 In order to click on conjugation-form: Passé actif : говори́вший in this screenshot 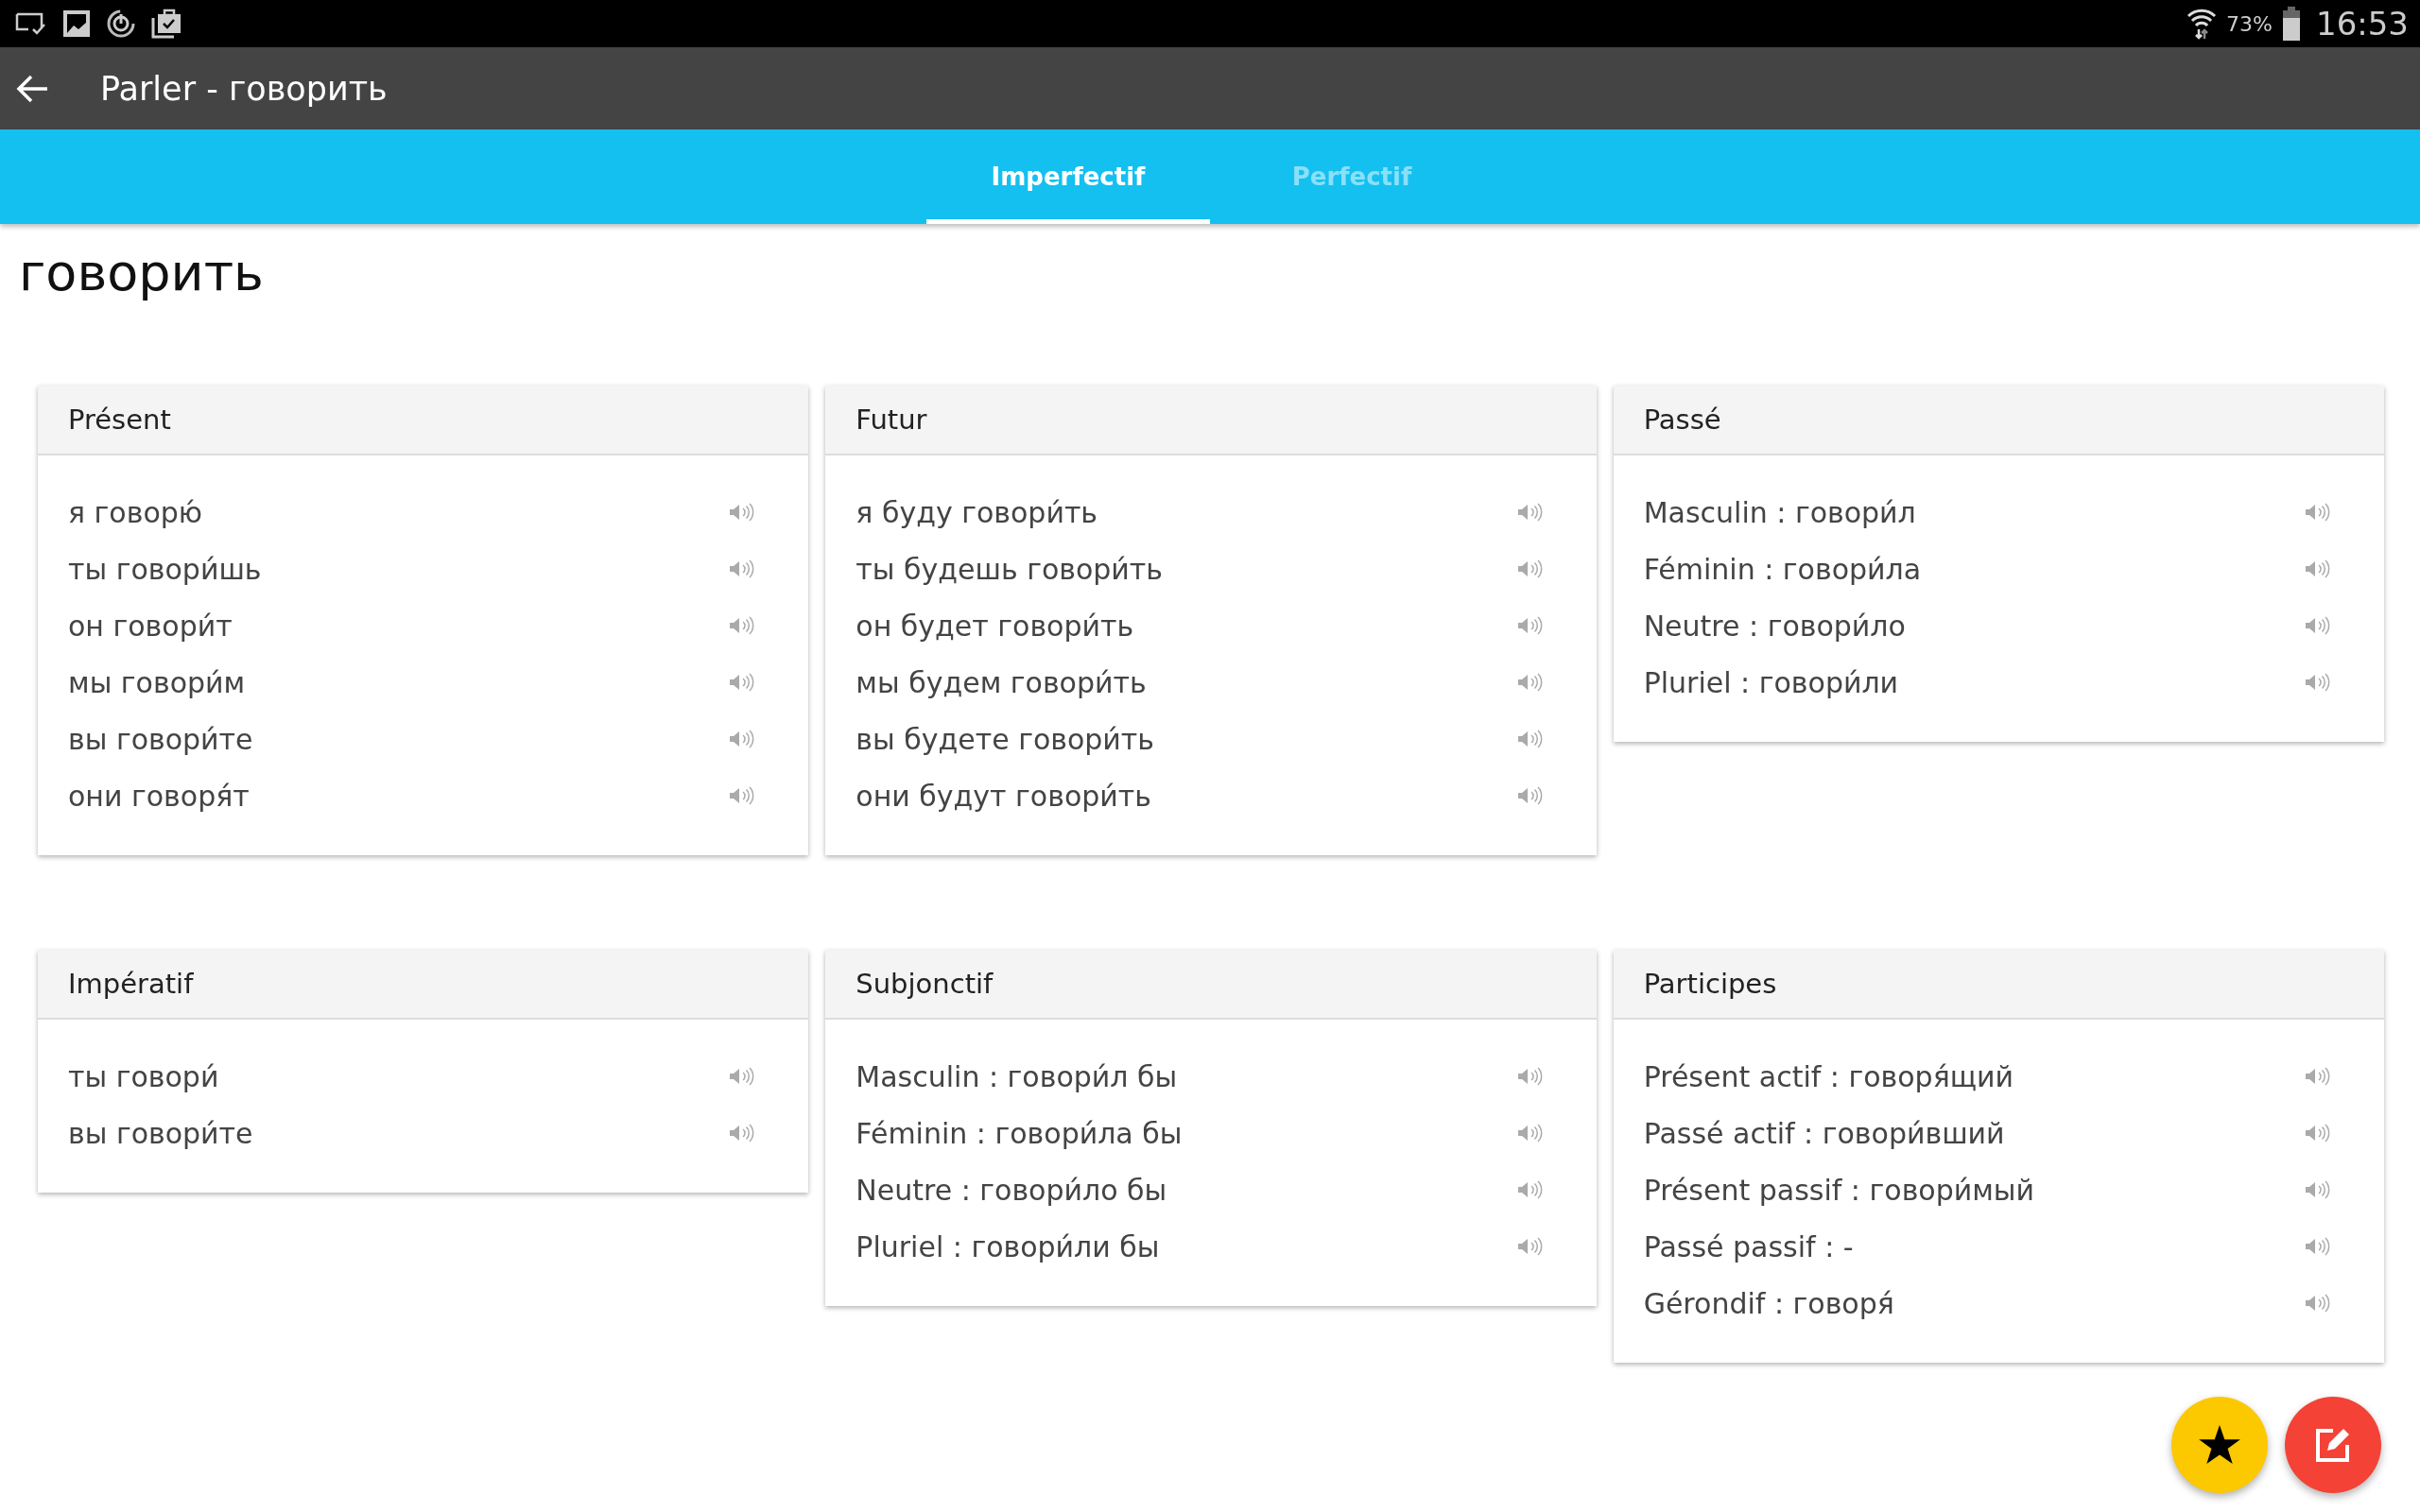, I will do `click(1824, 1133)`.